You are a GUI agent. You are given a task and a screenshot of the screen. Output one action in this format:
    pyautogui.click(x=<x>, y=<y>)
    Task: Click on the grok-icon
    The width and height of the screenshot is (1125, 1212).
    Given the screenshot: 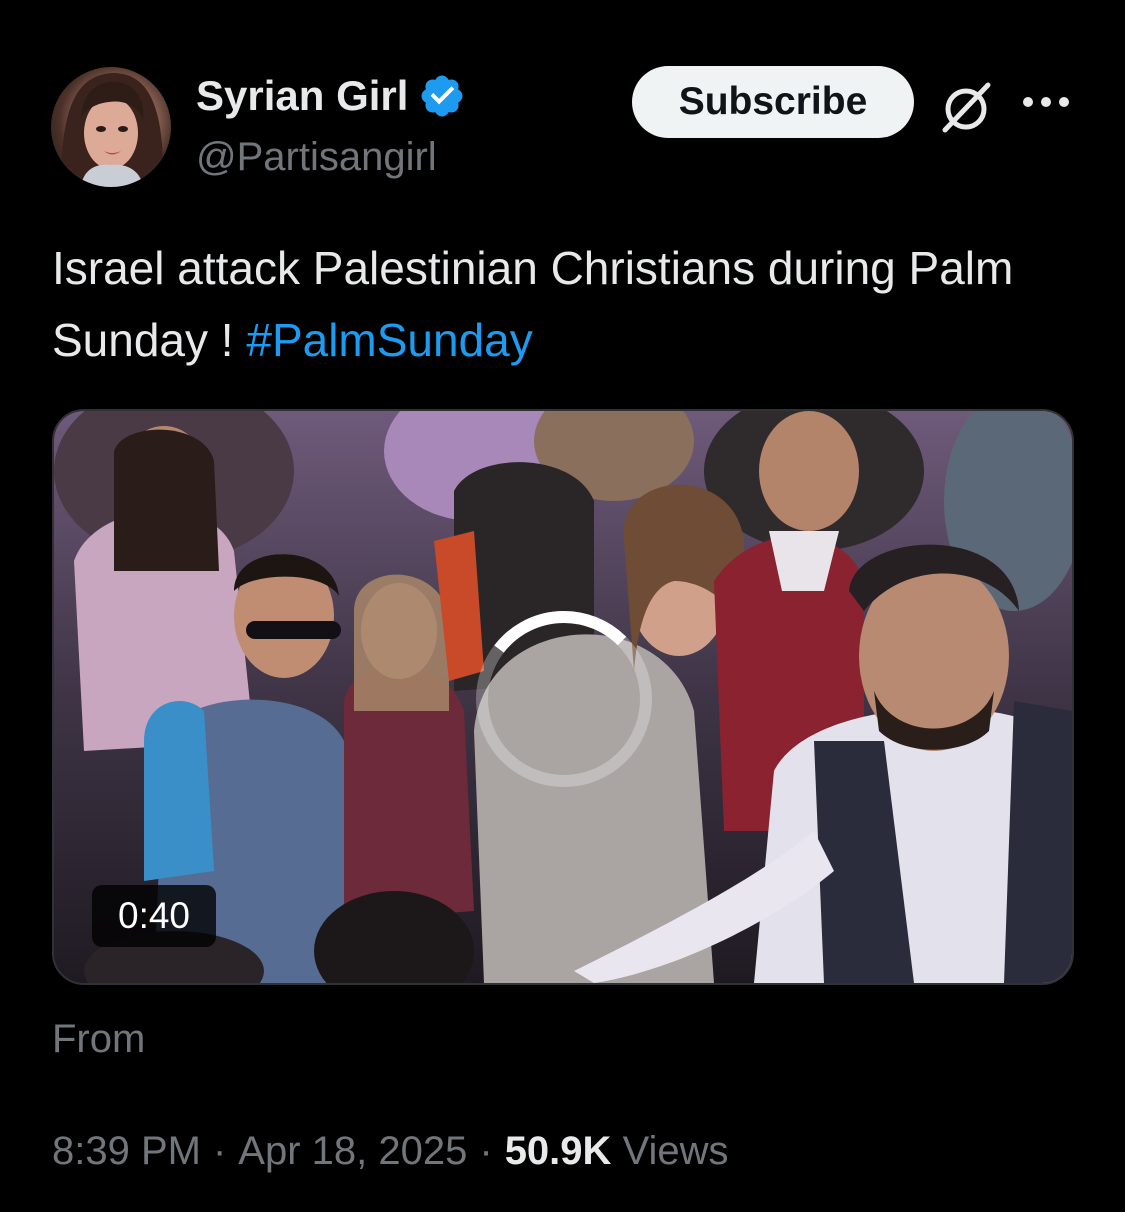 What is the action you would take?
    pyautogui.click(x=966, y=106)
    